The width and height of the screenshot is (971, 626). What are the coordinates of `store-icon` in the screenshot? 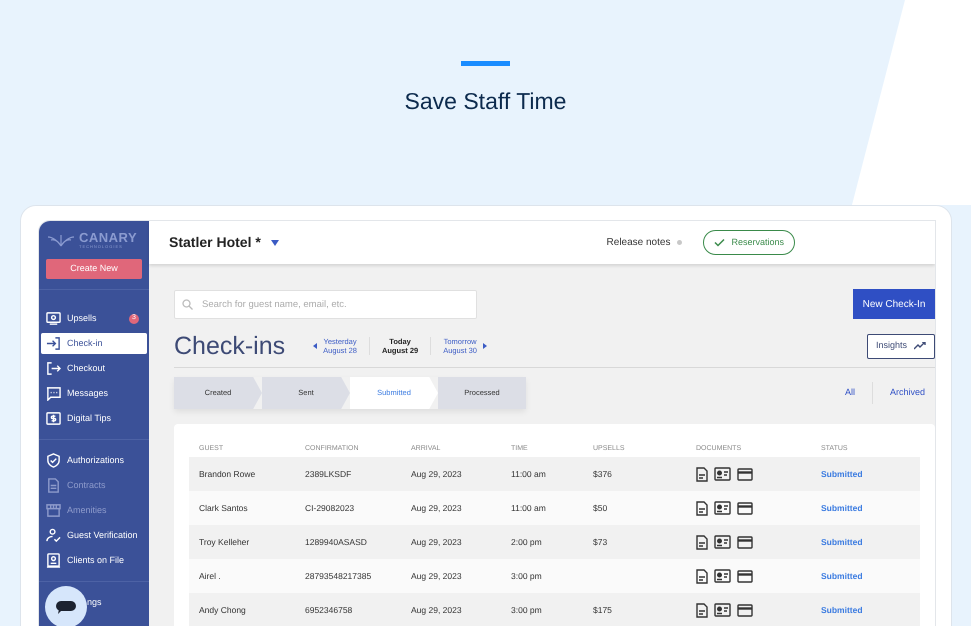 It's located at (53, 510).